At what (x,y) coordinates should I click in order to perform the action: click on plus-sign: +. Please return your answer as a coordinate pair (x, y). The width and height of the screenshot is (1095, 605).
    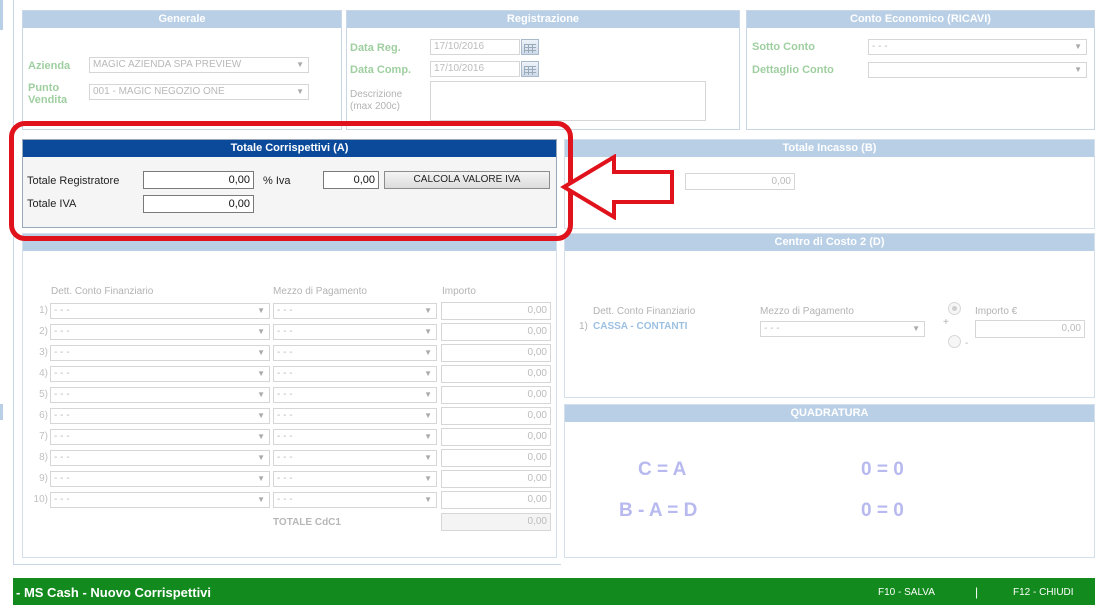
    Looking at the image, I should click on (946, 322).